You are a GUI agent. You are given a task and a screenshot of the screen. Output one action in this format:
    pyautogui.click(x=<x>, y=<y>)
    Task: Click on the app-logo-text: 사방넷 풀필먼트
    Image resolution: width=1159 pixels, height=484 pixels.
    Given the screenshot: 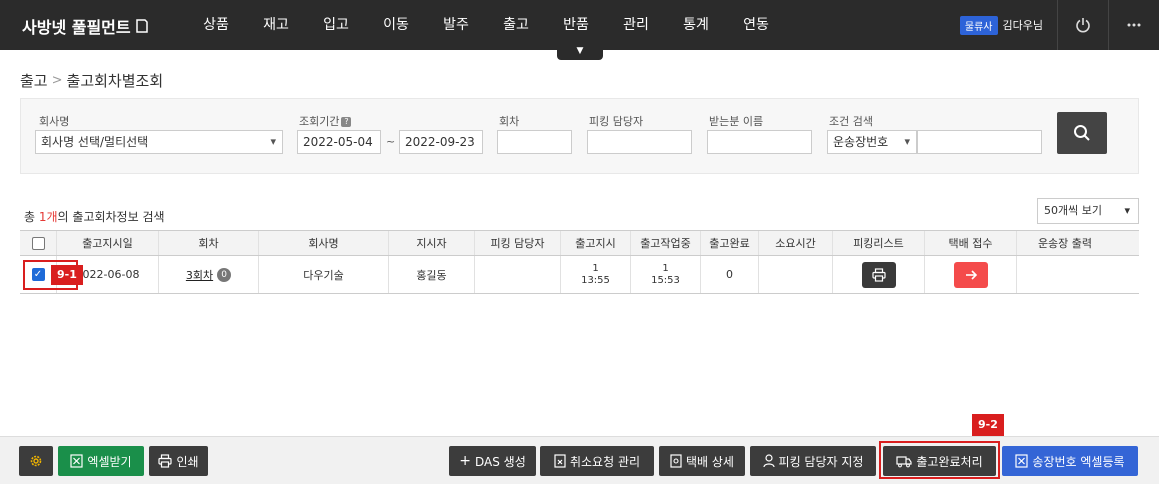 What is the action you would take?
    pyautogui.click(x=76, y=27)
    